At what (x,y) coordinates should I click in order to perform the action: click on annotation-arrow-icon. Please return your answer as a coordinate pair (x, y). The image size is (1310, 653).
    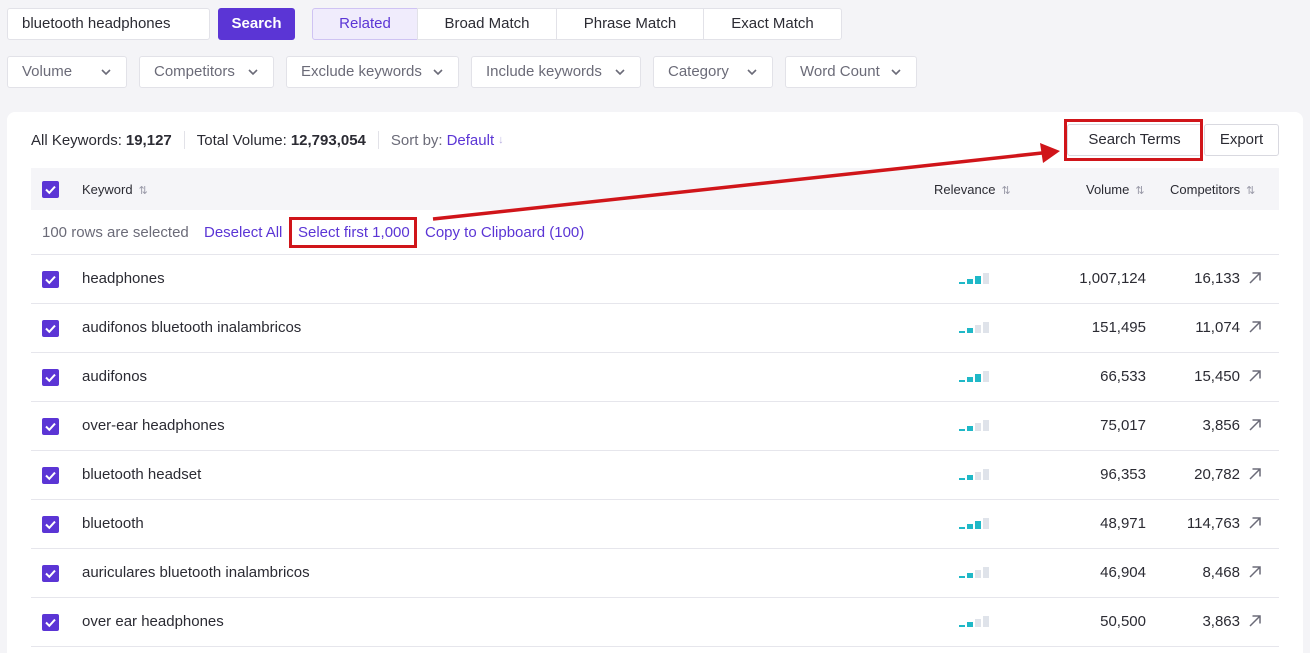
    Looking at the image, I should click on (746, 182).